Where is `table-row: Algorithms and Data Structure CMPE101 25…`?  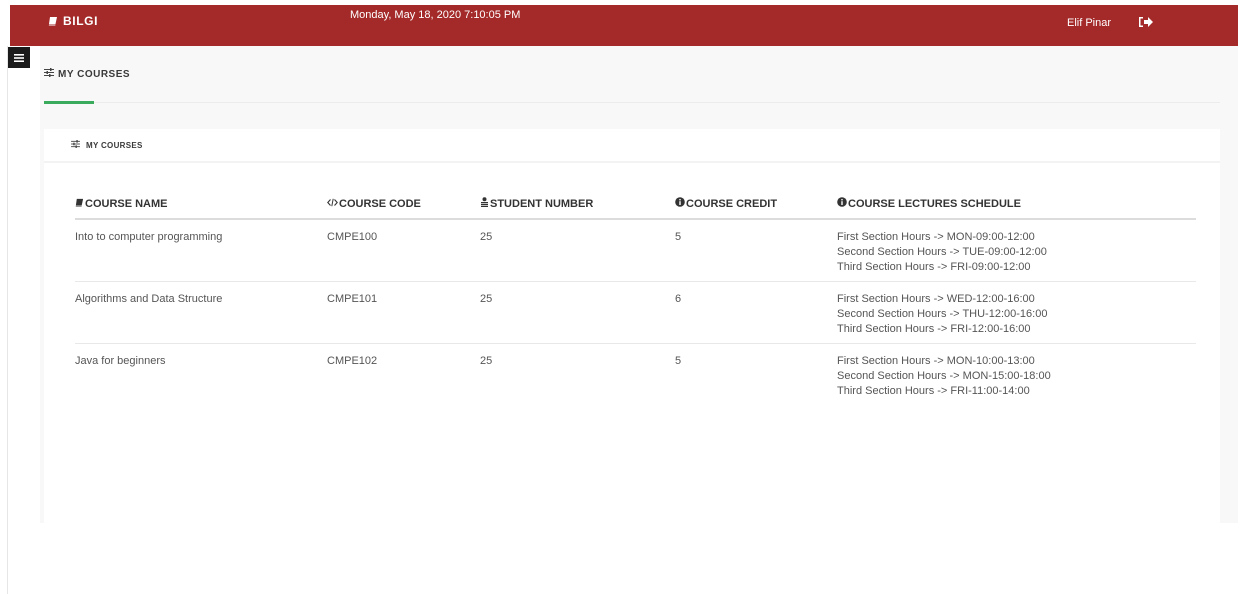 table-row: Algorithms and Data Structure CMPE101 25… is located at coordinates (635, 312).